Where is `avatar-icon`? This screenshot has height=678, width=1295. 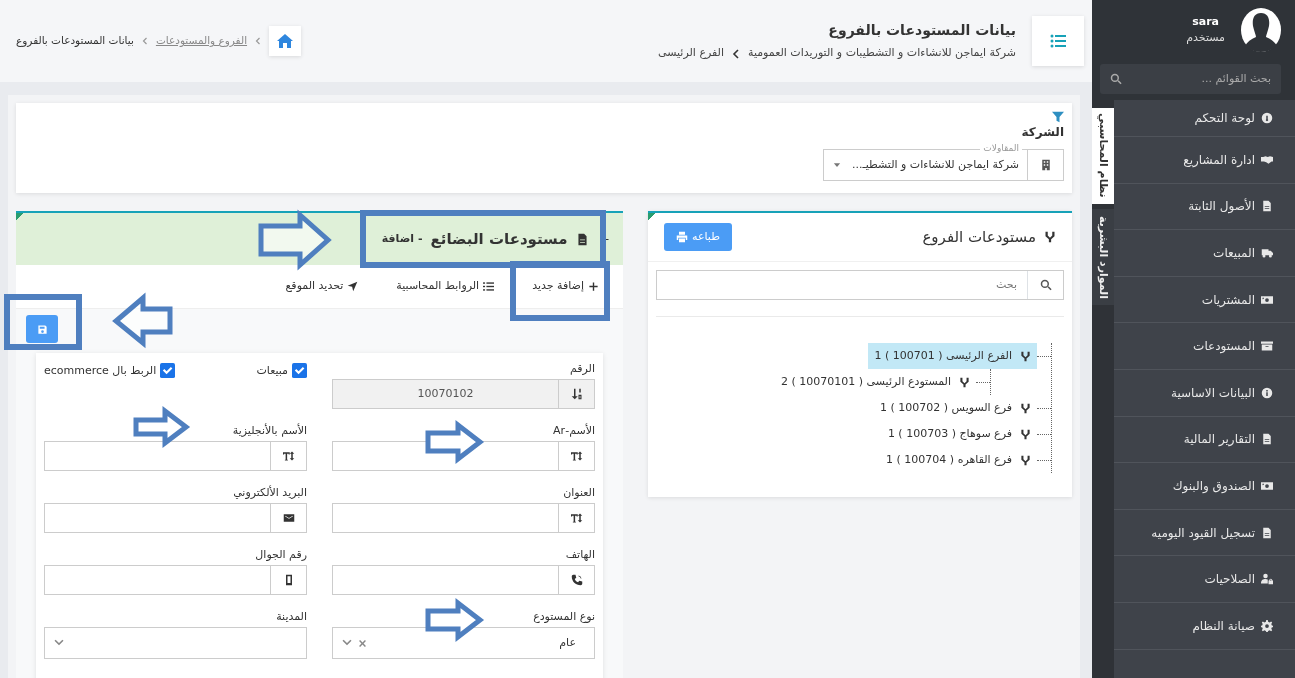
avatar-icon is located at coordinates (1261, 30).